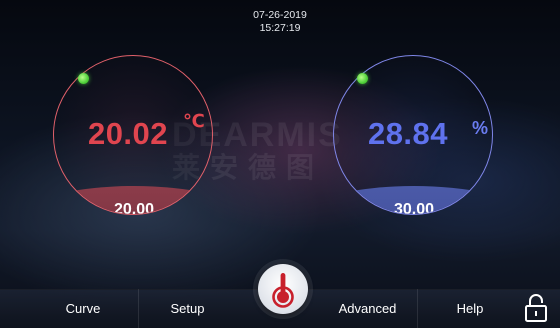  Describe the element at coordinates (133, 207) in the screenshot. I see `temperature-setpoint: 20.00` at that location.